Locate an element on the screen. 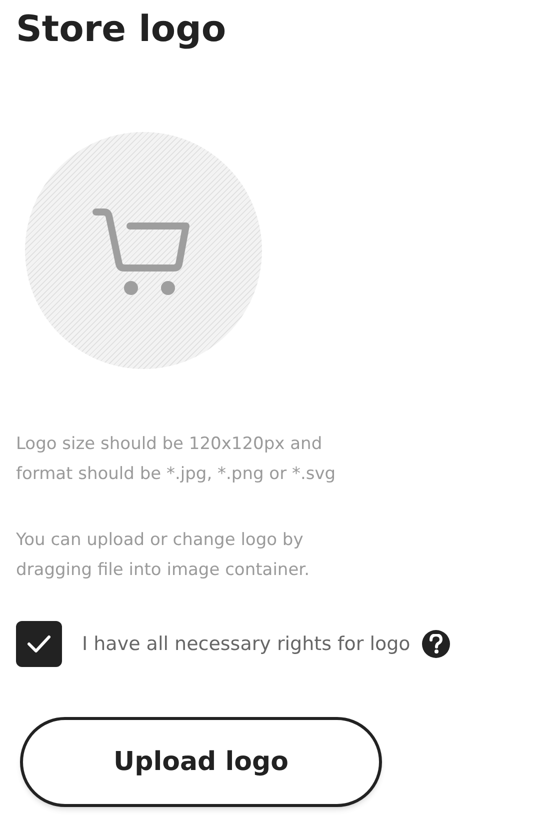  hint-text: Logo size should be 120x120px and format should be *.jpg, *.png or *.svg is located at coordinates (176, 459).